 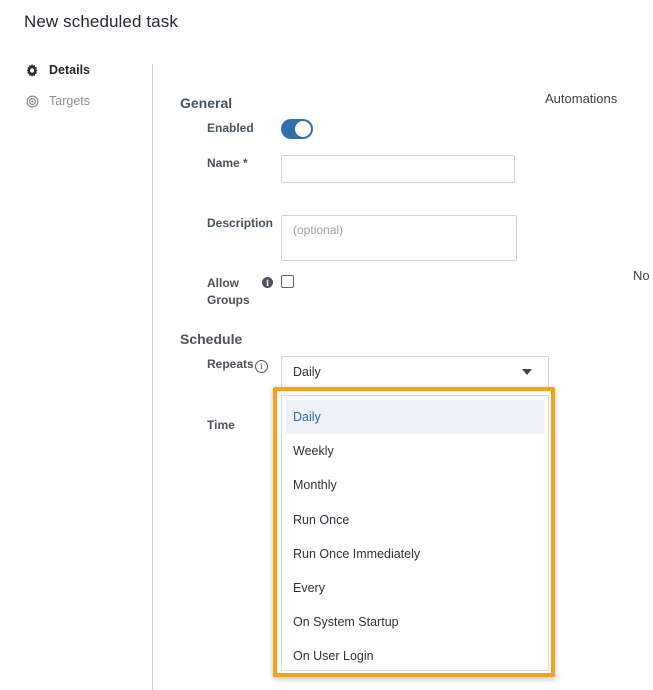 What do you see at coordinates (415, 485) in the screenshot?
I see `option-monthly: Monthly` at bounding box center [415, 485].